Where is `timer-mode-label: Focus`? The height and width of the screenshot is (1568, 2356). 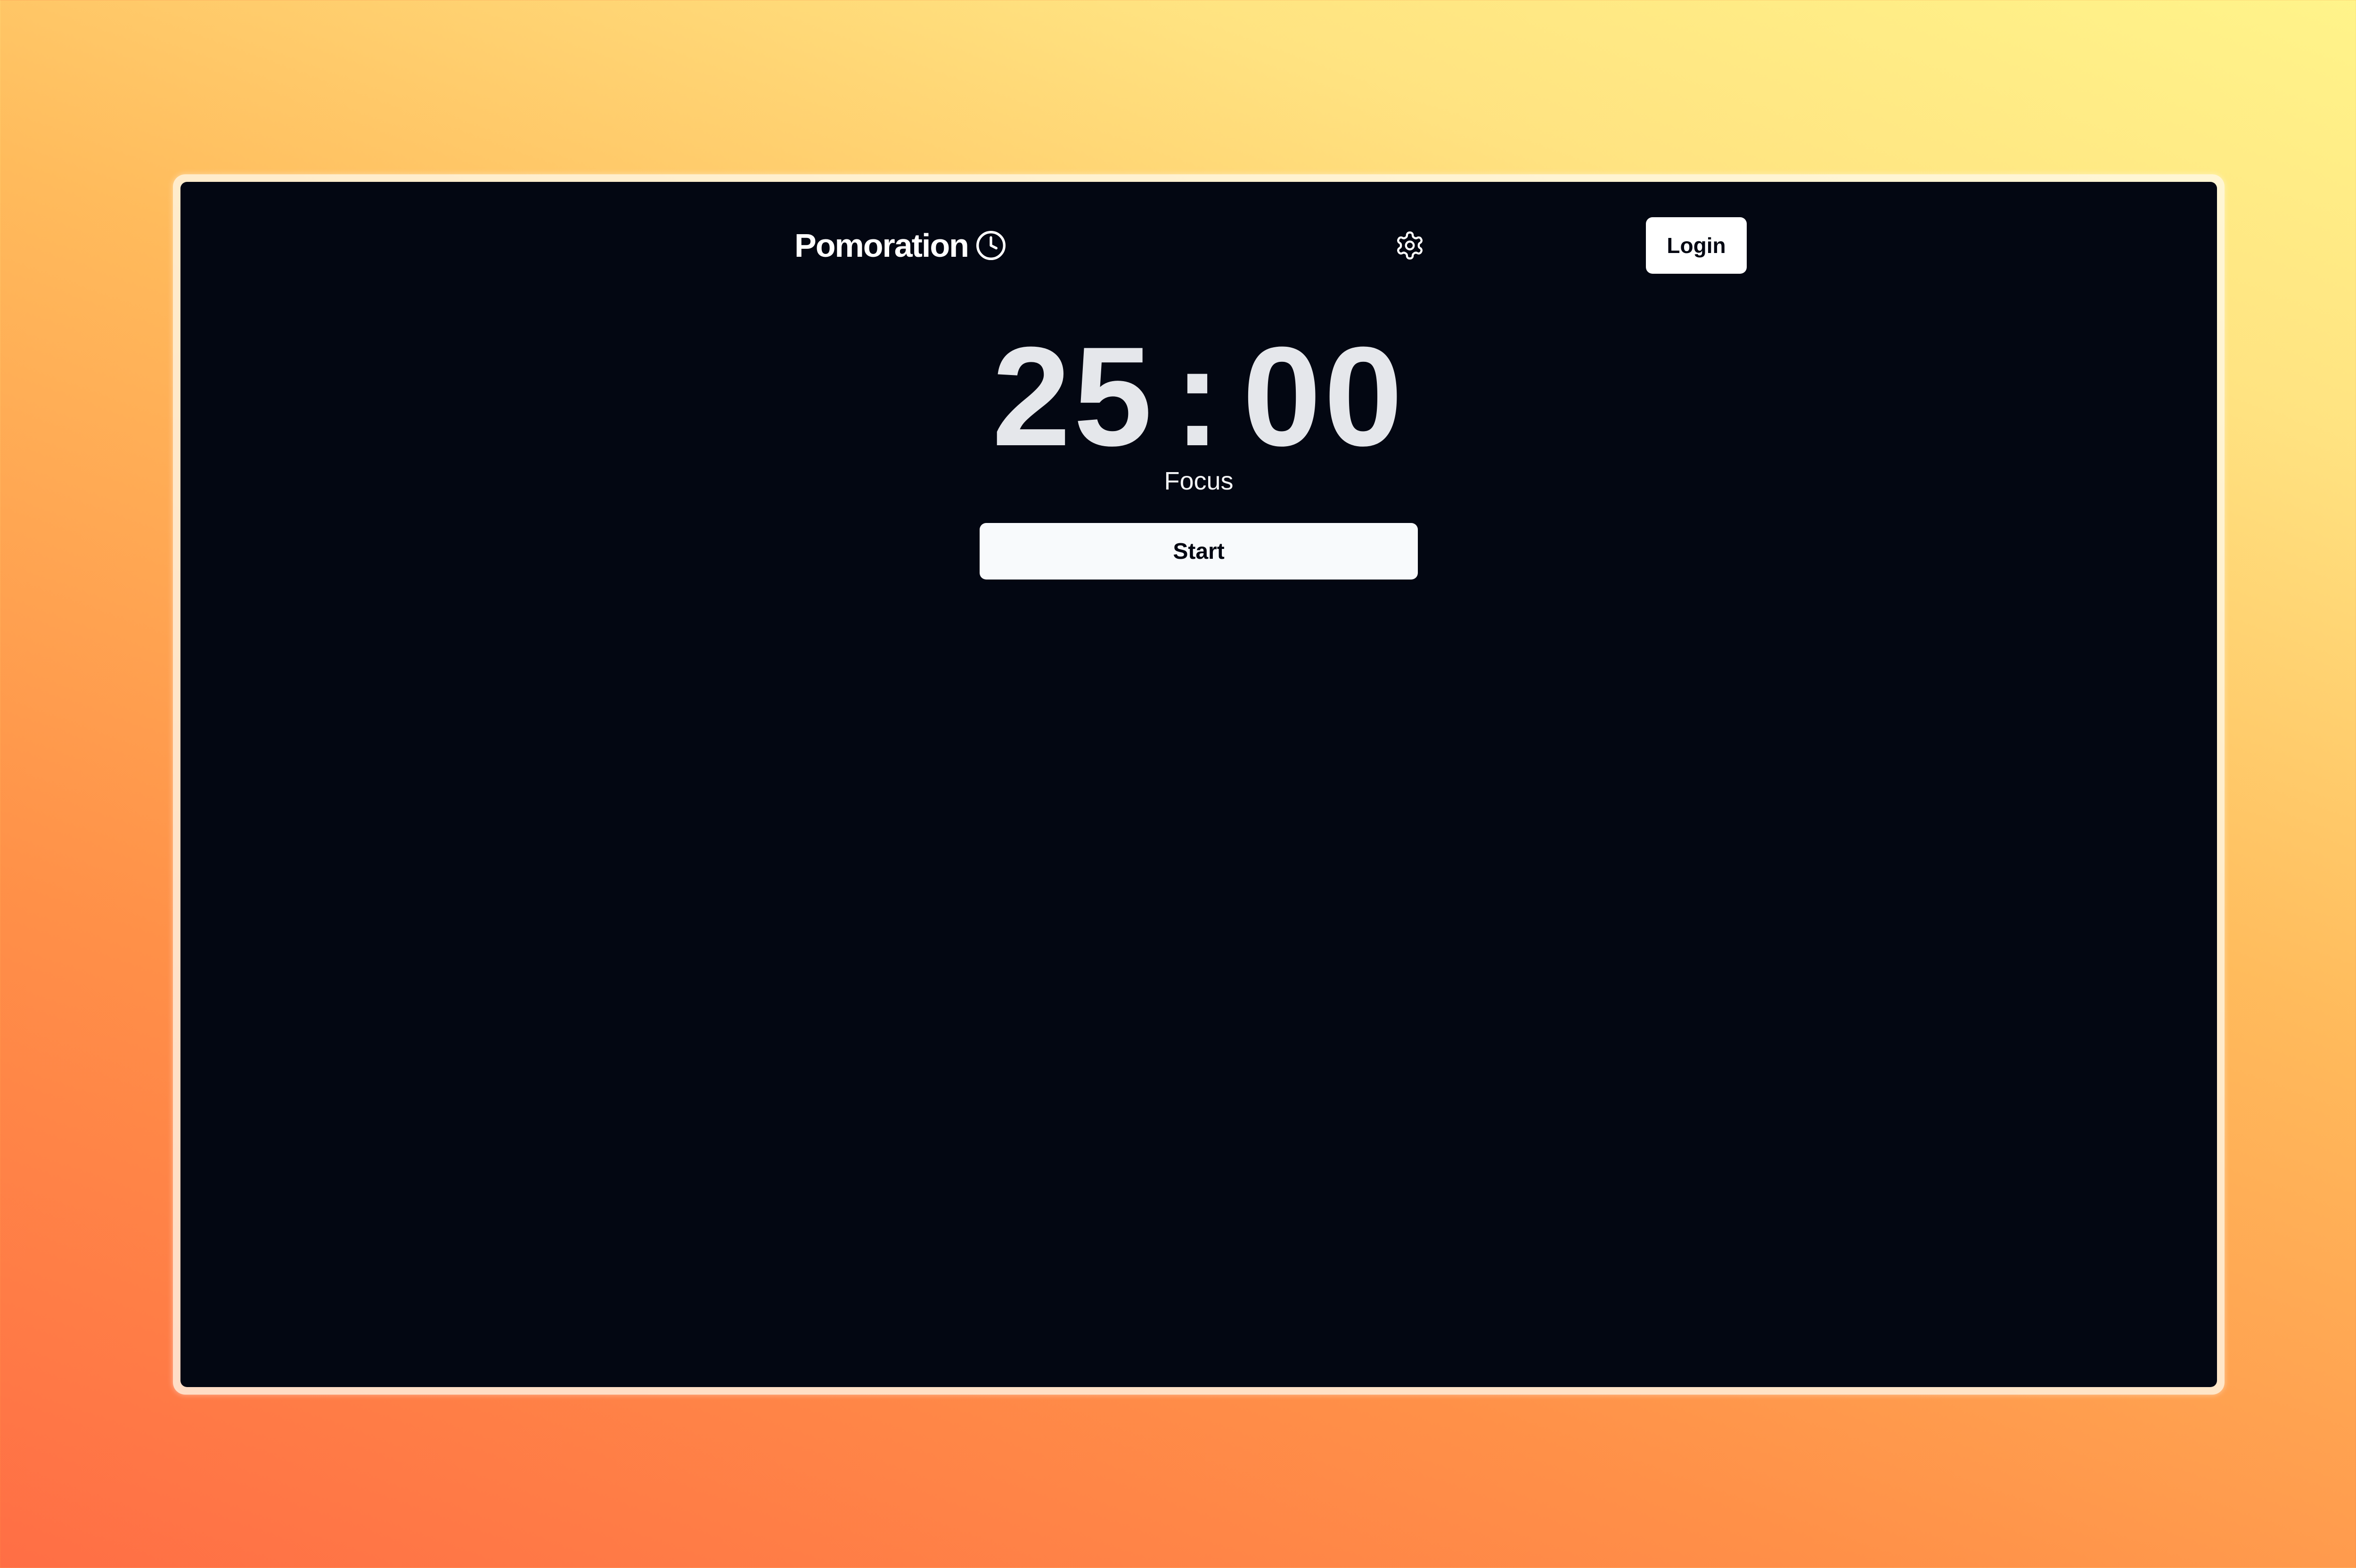 timer-mode-label: Focus is located at coordinates (1199, 481).